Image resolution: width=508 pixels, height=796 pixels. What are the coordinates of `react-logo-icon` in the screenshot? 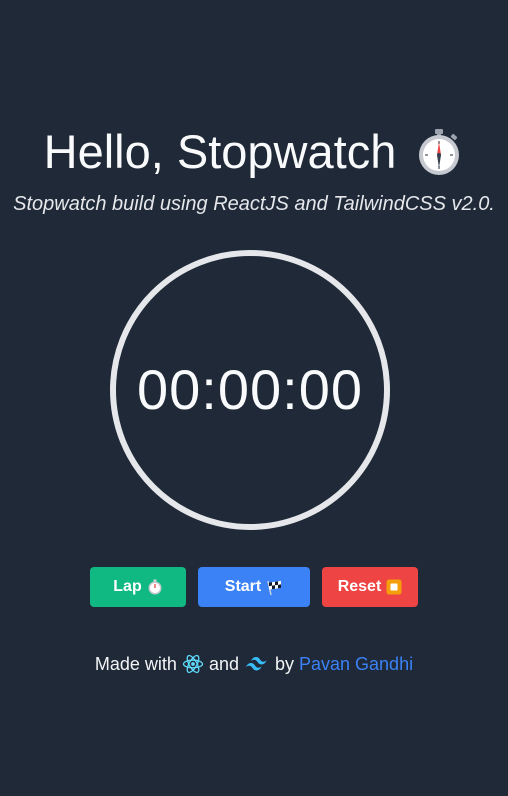 It's located at (193, 664).